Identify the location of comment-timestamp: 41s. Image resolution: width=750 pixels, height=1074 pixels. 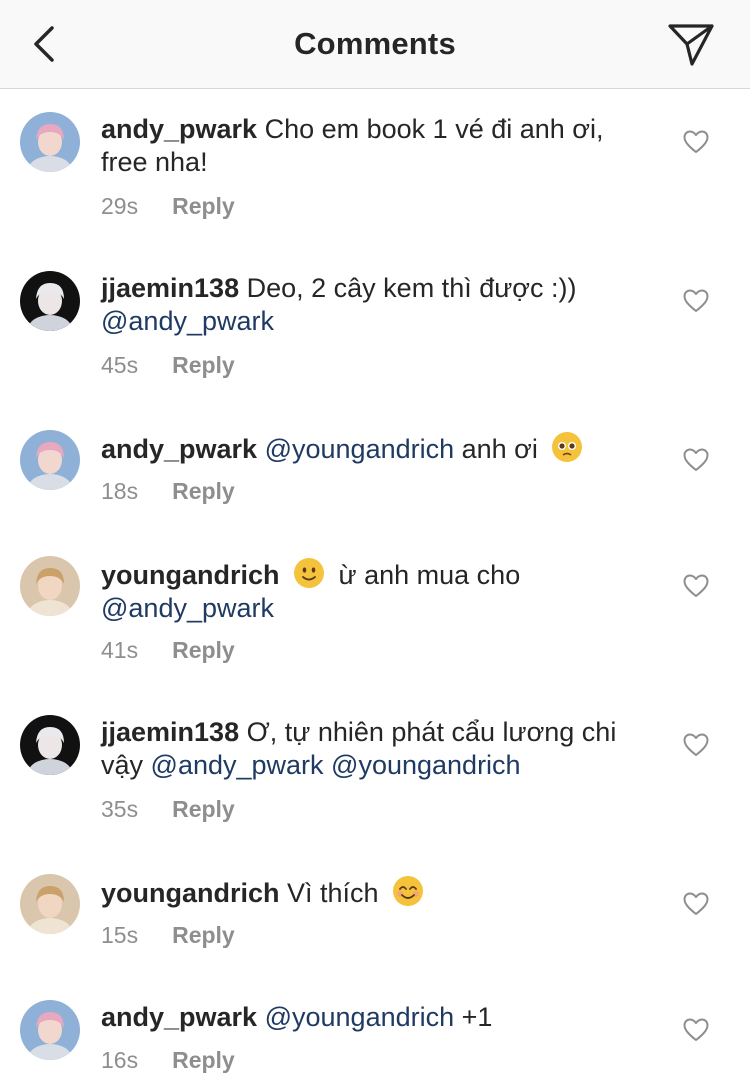
(120, 650).